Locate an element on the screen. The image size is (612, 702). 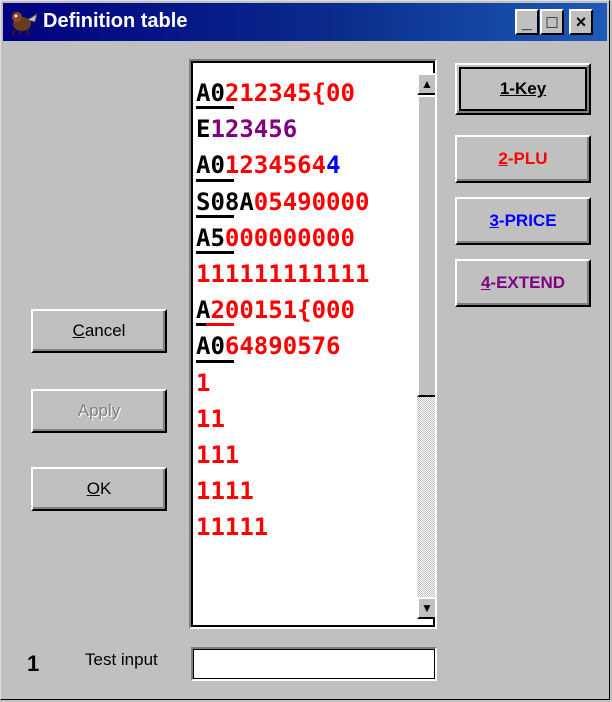
list-item: 11111 is located at coordinates (306, 527).